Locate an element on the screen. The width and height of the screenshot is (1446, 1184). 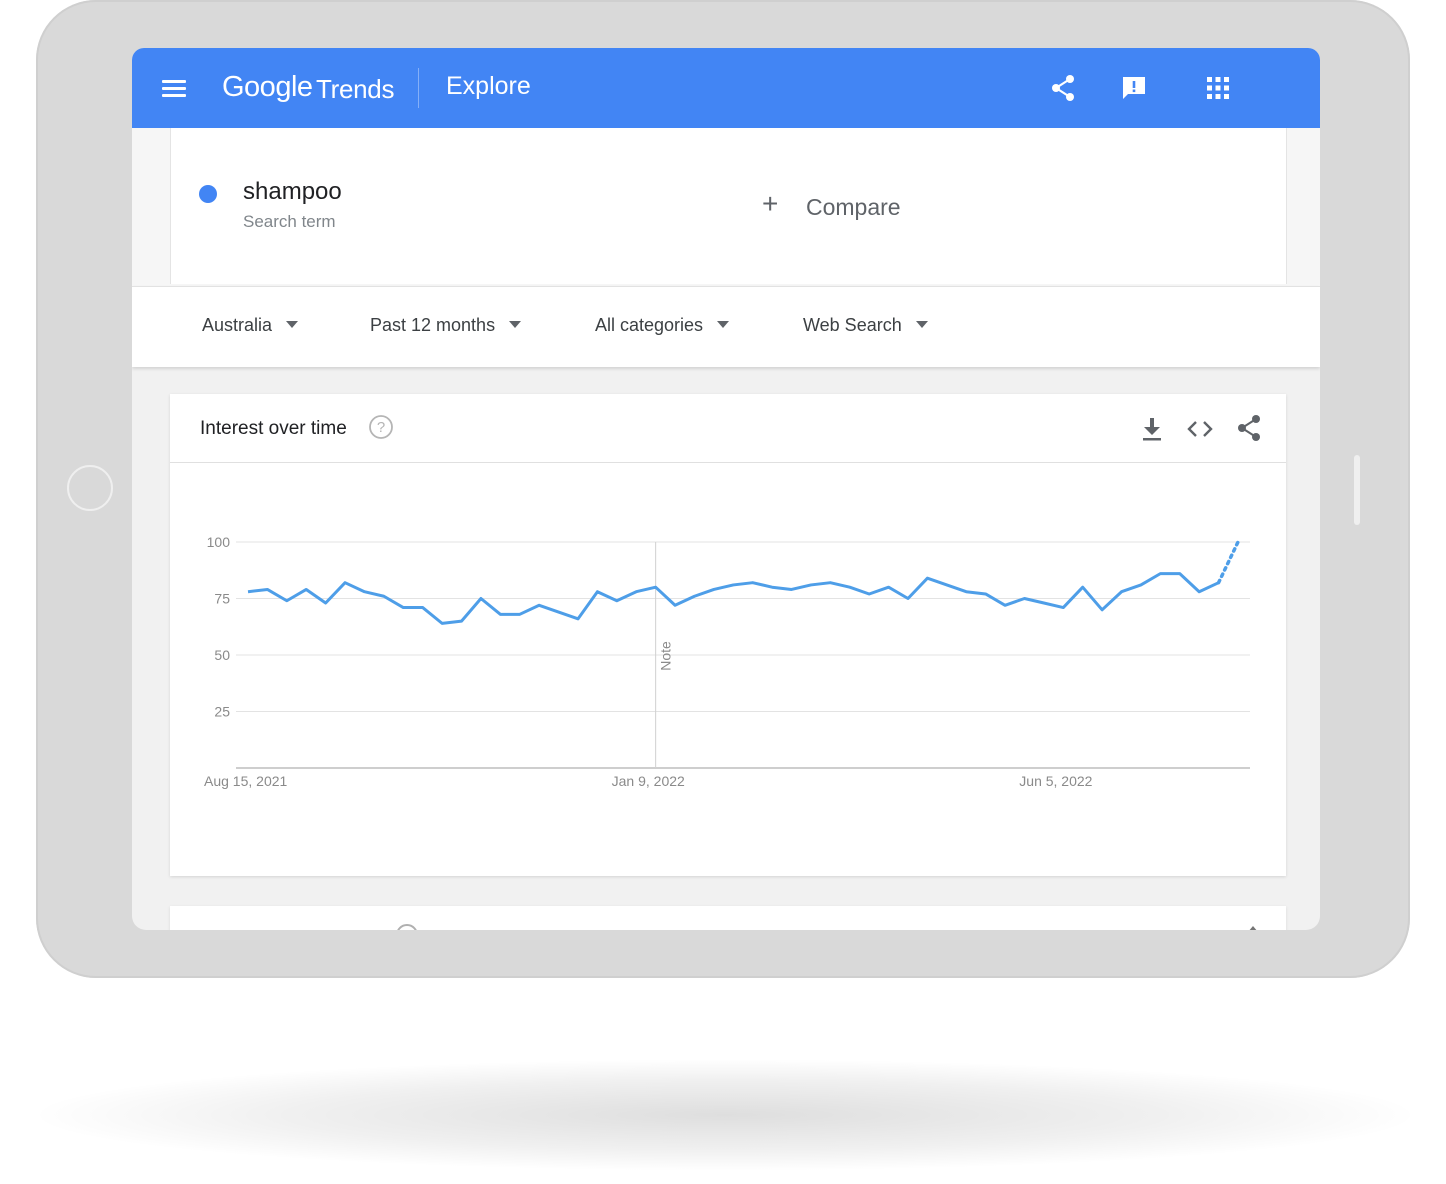
app-bar-divider is located at coordinates (418, 88).